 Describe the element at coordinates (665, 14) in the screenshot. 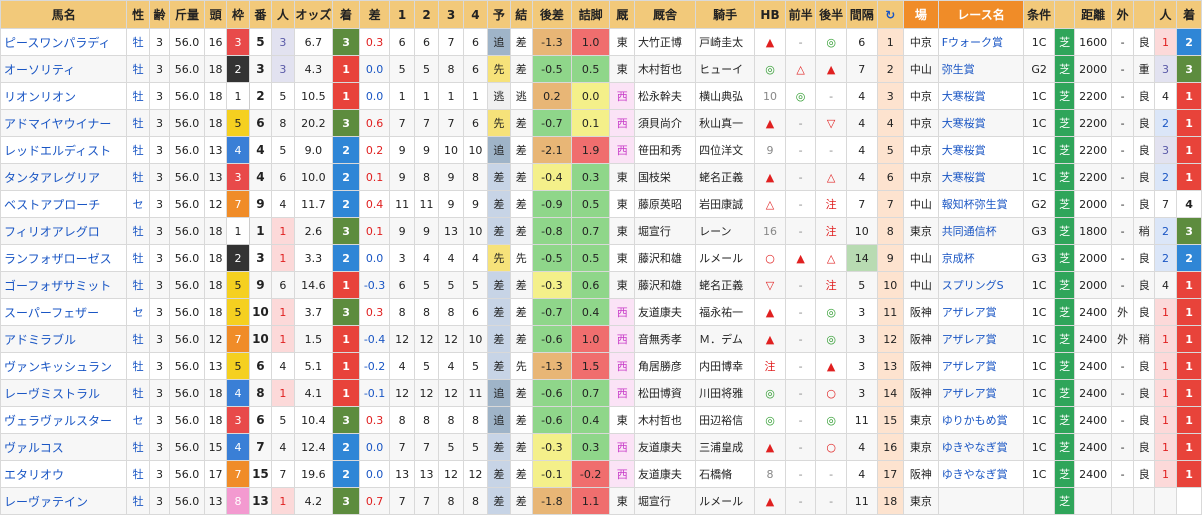

I see `column-header: 厩舎` at that location.